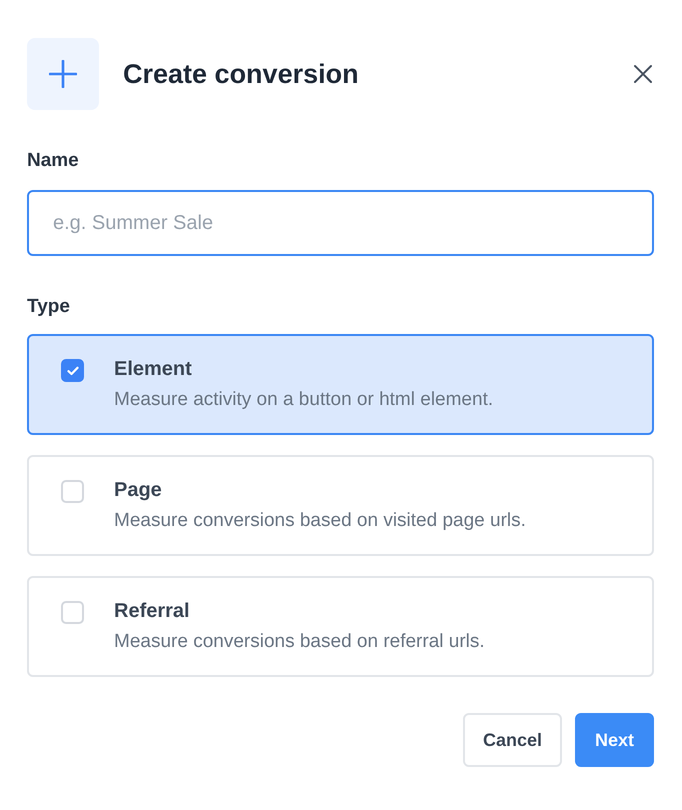 The image size is (682, 810). What do you see at coordinates (340, 384) in the screenshot?
I see `type-option: Element Measure activity on a button or html element.` at bounding box center [340, 384].